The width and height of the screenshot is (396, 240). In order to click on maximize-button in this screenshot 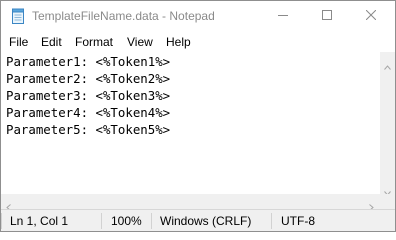, I will do `click(327, 16)`.